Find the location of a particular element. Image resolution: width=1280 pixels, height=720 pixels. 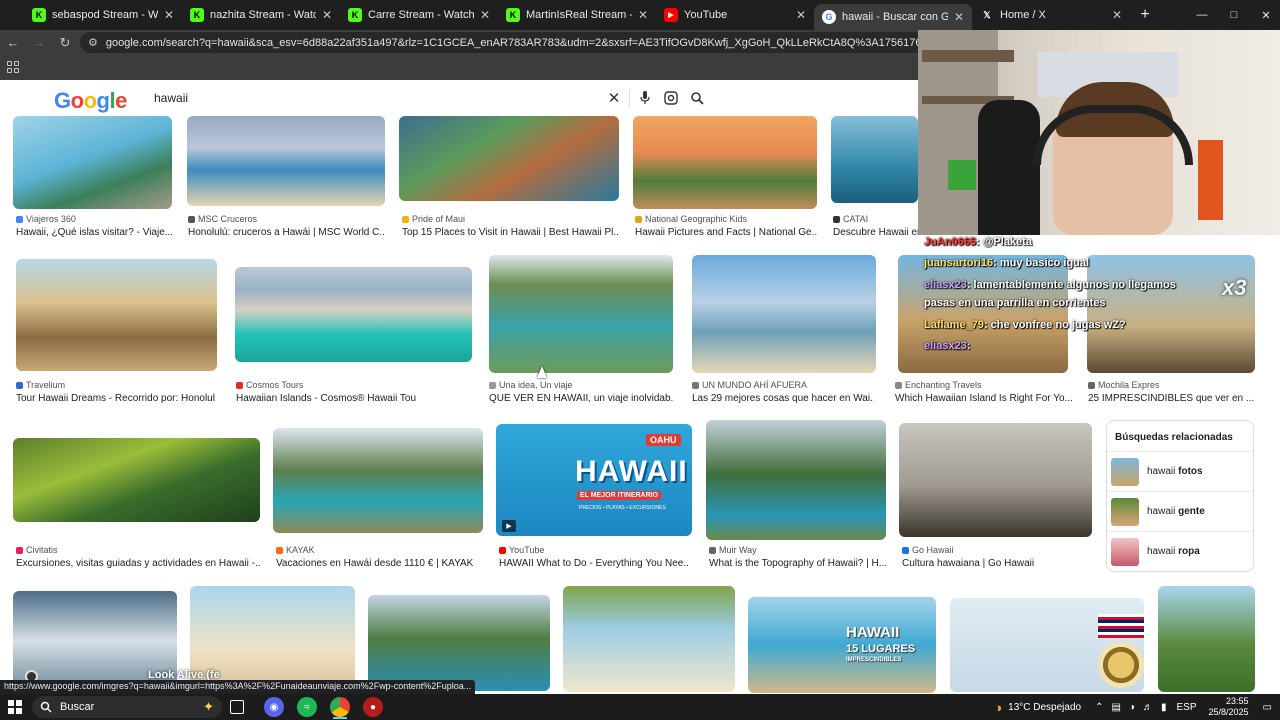

microphone-icon is located at coordinates (645, 98).